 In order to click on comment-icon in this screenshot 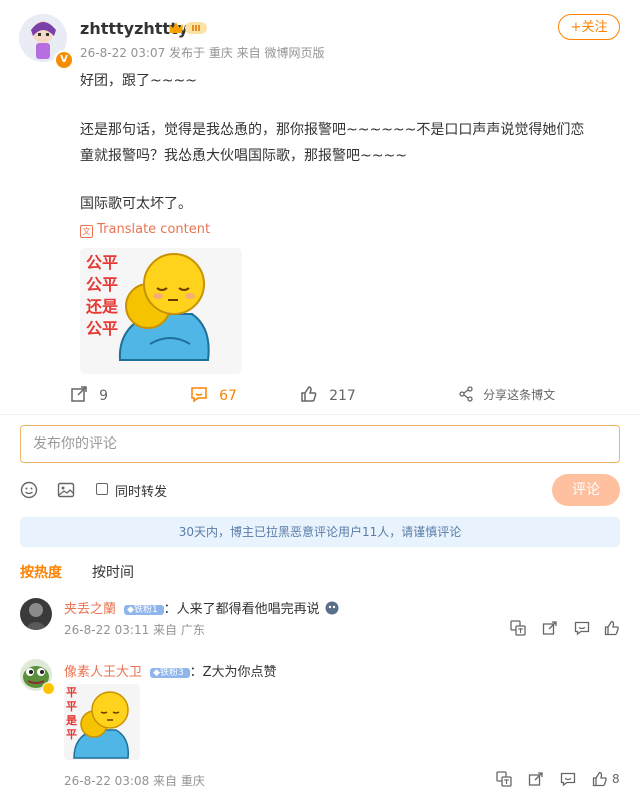, I will do `click(199, 395)`.